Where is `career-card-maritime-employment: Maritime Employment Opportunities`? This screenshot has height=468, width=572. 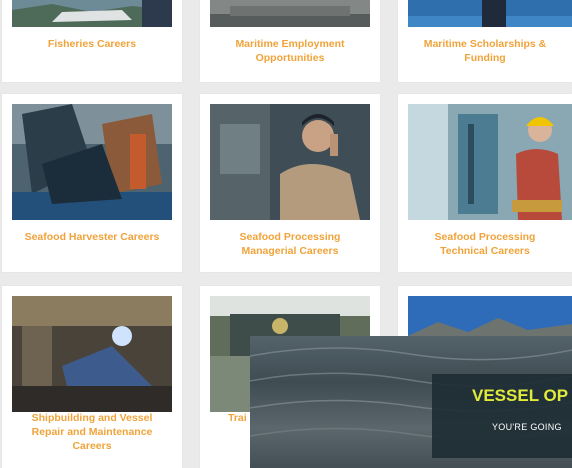
career-card-maritime-employment: Maritime Employment Opportunities is located at coordinates (290, 41).